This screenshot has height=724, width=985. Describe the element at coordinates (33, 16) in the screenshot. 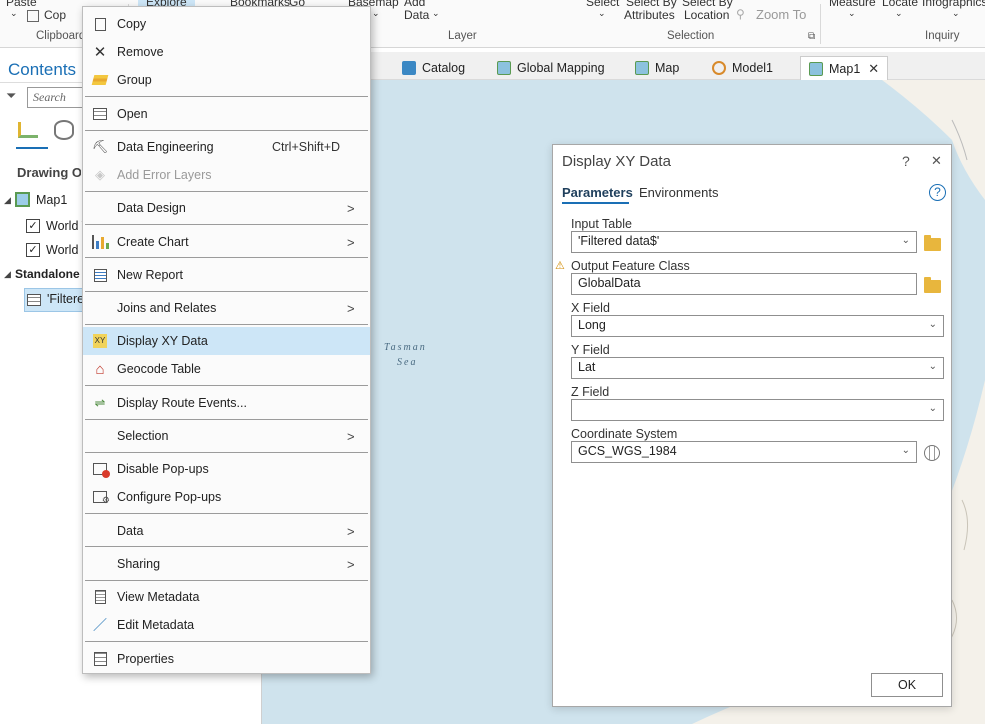

I see `copy-icon` at that location.